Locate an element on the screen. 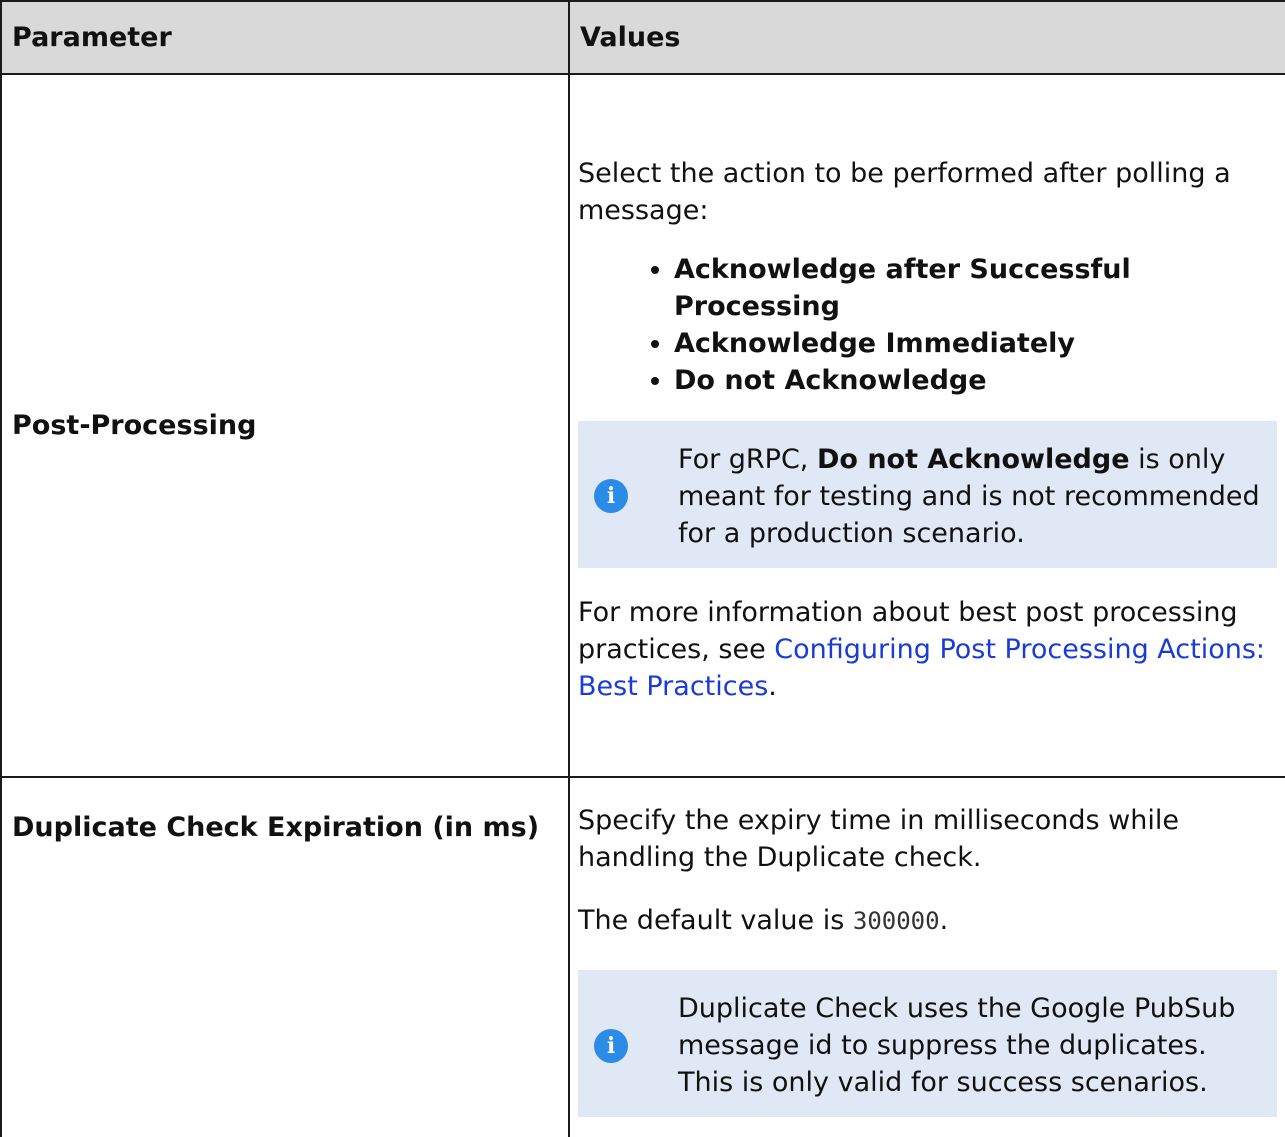  header-values: Values is located at coordinates (926, 37).